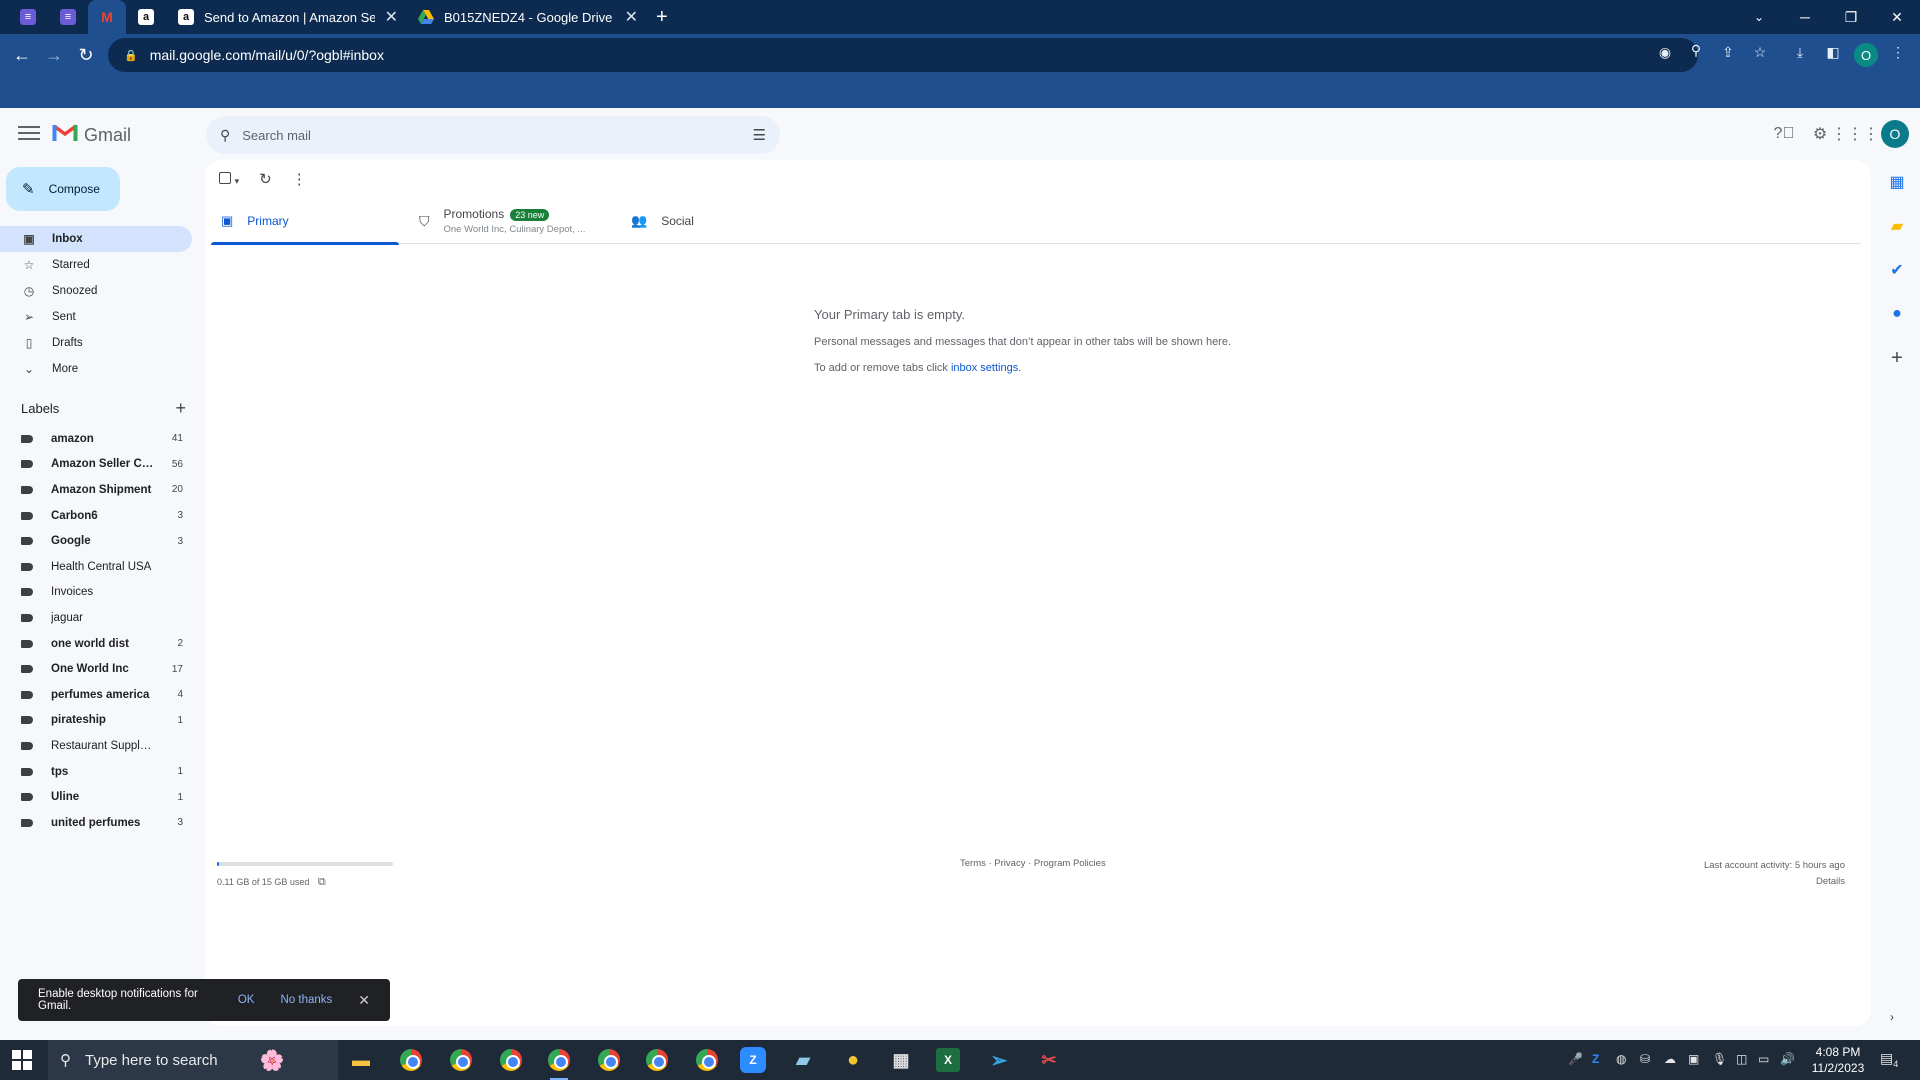  What do you see at coordinates (288, 17) in the screenshot?
I see `tab-amazon-seller: a Send to Amazon | Amazon Seller ✕` at bounding box center [288, 17].